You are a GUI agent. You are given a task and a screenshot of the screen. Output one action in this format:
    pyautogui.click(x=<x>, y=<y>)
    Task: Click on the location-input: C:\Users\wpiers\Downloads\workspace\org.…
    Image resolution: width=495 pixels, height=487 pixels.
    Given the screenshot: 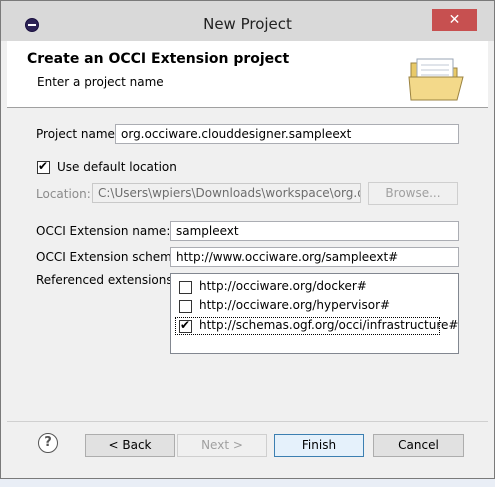 What is the action you would take?
    pyautogui.click(x=226, y=193)
    